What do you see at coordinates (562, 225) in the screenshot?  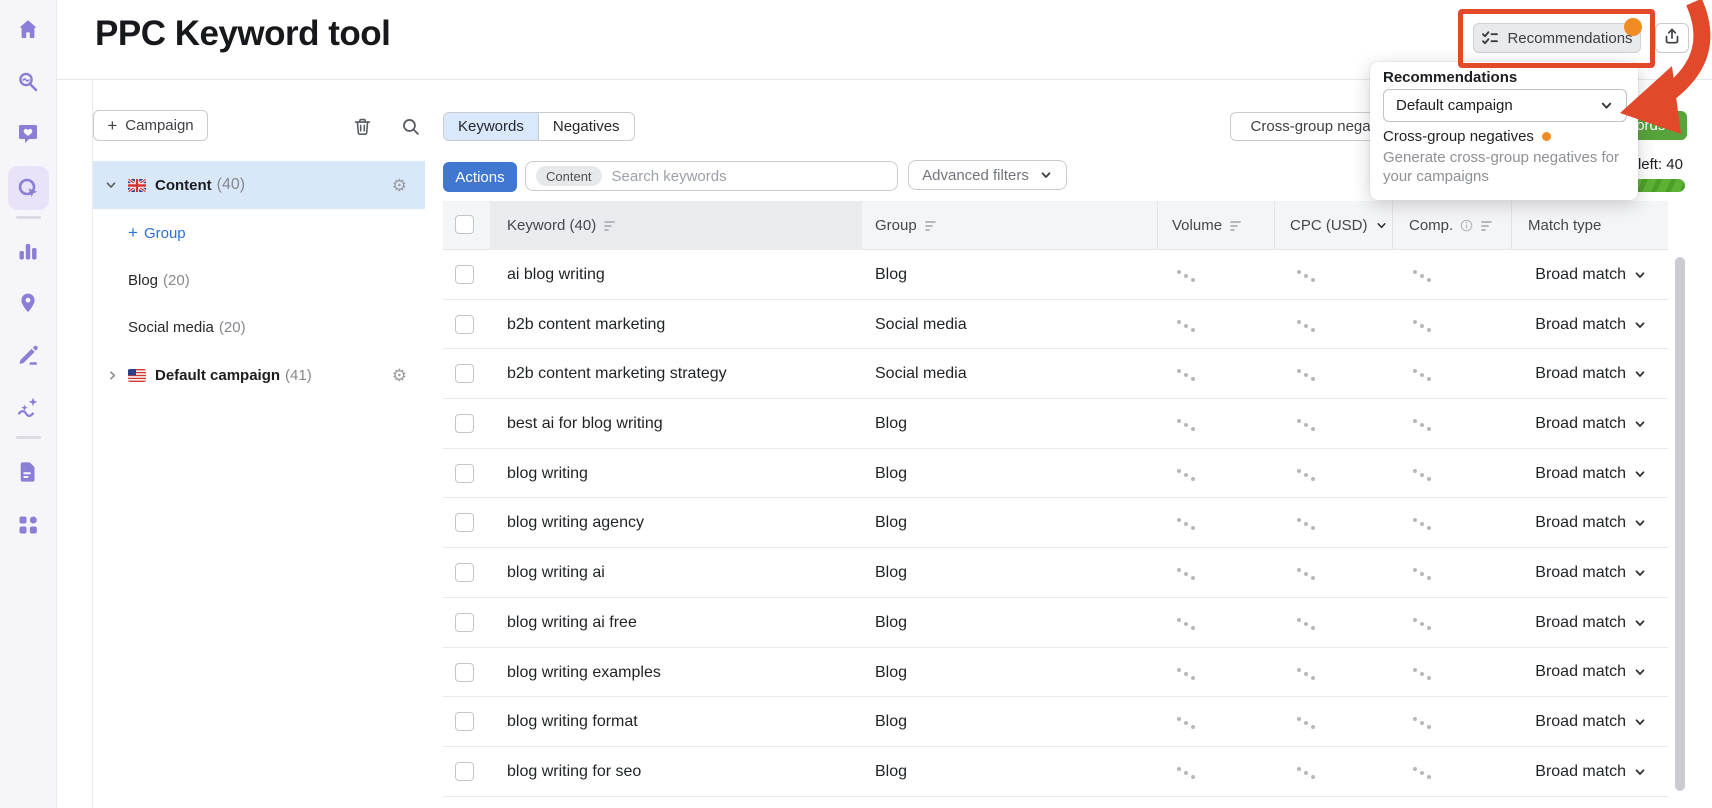 I see `column-header-keyword: Keyword (40)` at bounding box center [562, 225].